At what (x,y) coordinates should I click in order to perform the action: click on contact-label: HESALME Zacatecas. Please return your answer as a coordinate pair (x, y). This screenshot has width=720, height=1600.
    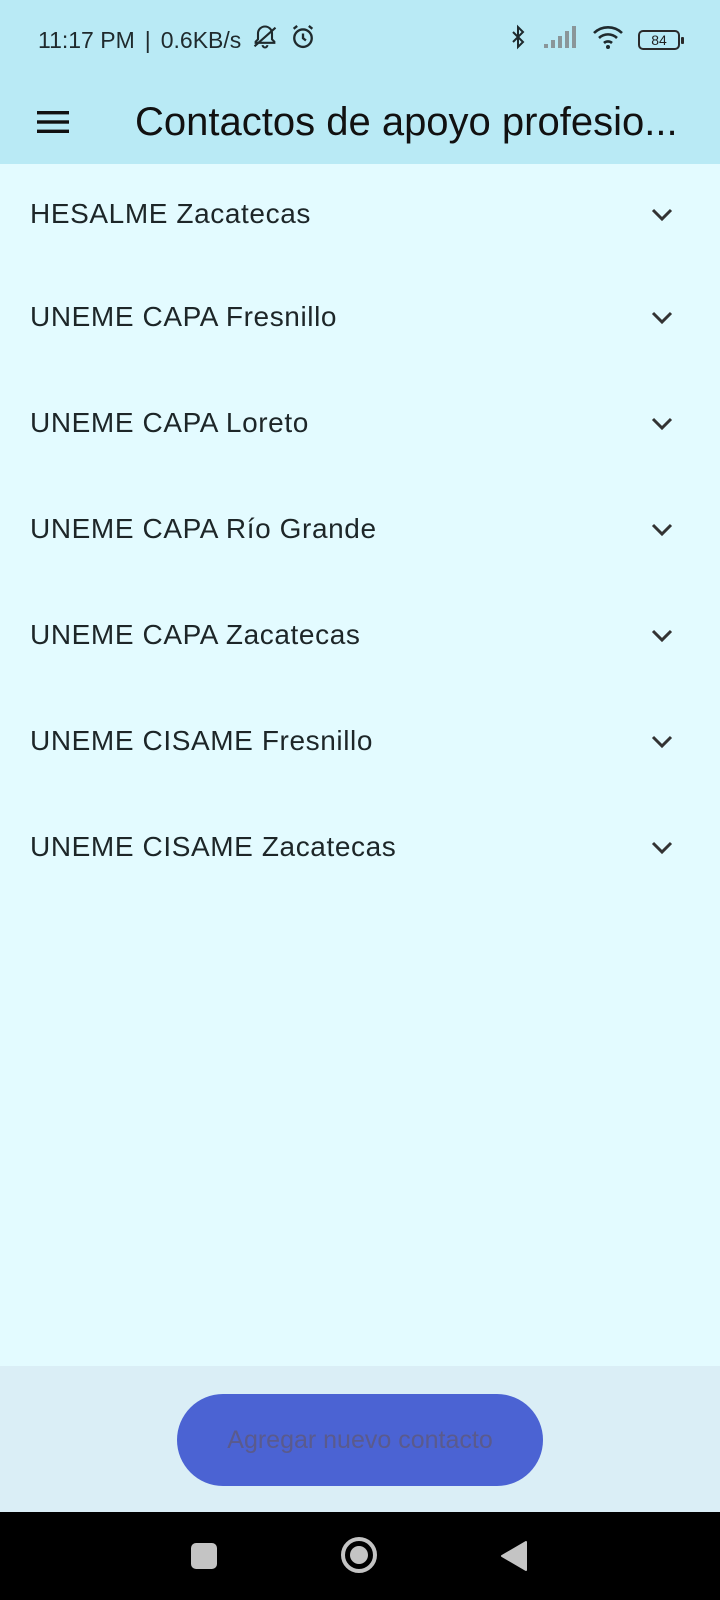
    Looking at the image, I should click on (170, 213).